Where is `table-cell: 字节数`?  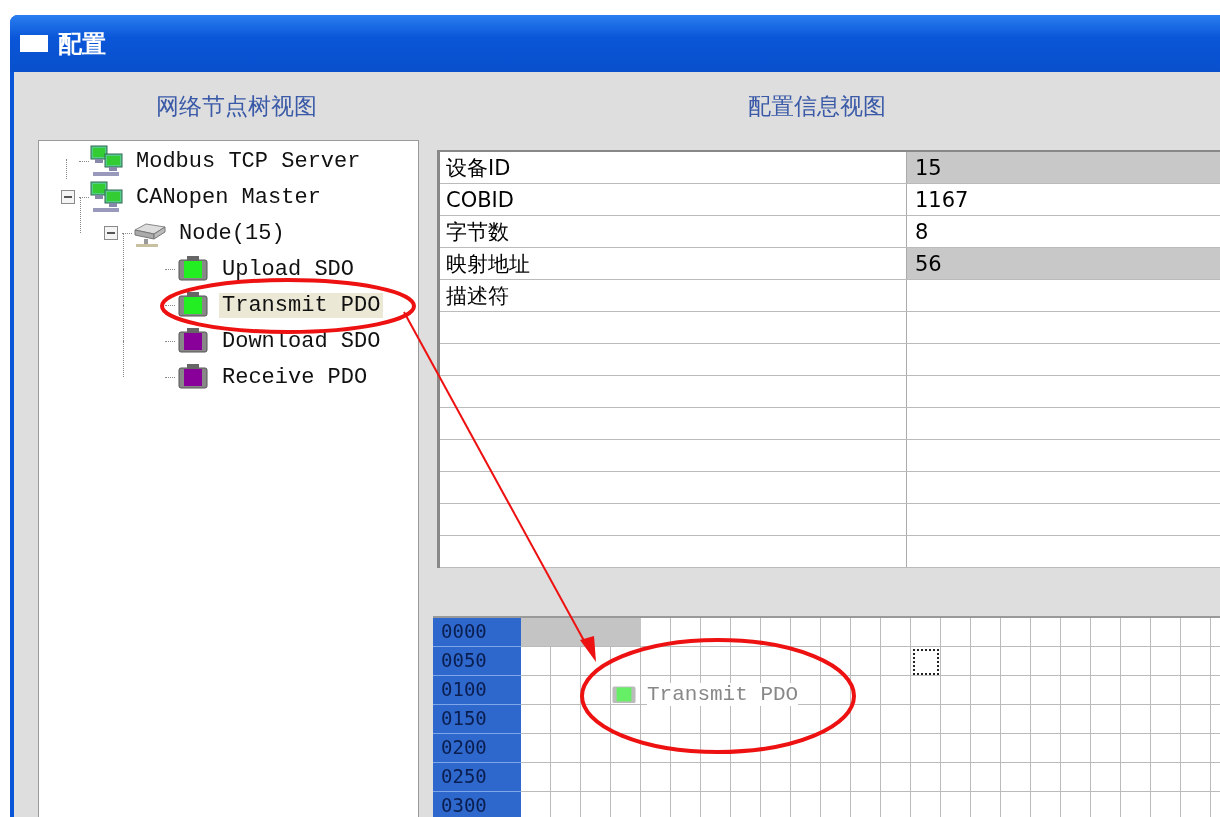
table-cell: 字节数 is located at coordinates (673, 231).